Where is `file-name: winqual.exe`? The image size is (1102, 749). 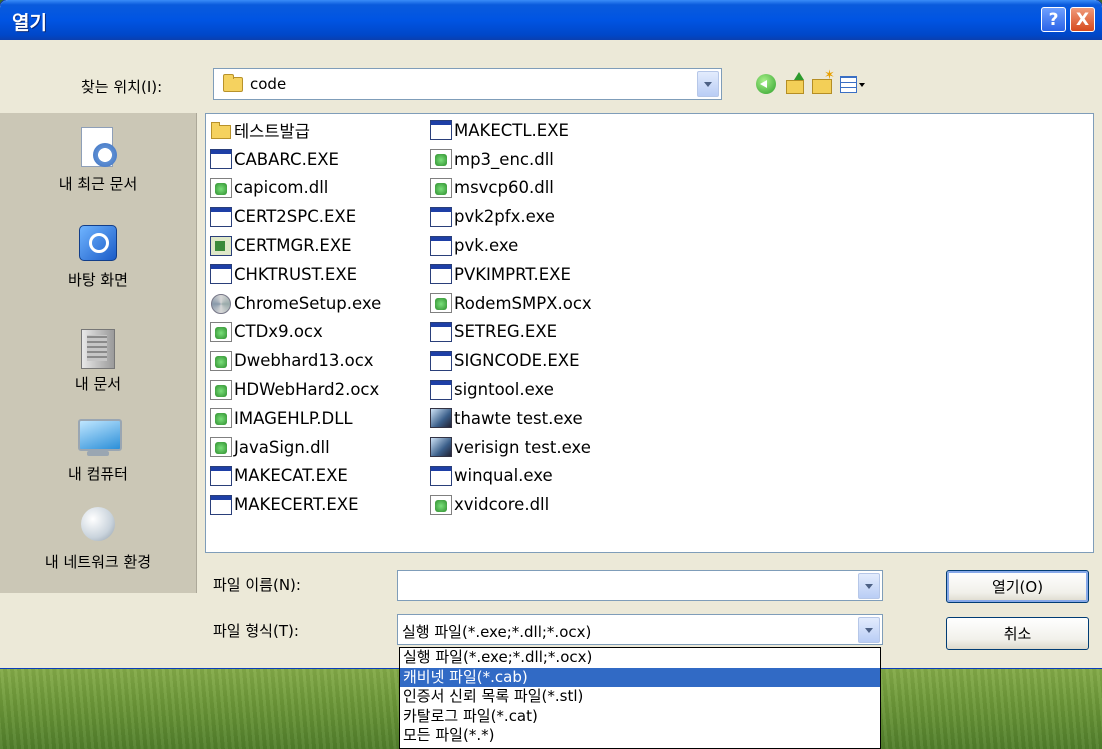 file-name: winqual.exe is located at coordinates (503, 476).